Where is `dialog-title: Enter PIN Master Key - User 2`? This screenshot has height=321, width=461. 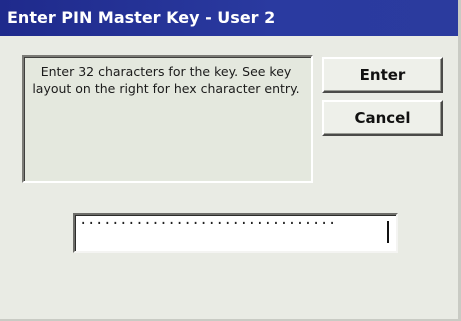
dialog-title: Enter PIN Master Key - User 2 is located at coordinates (229, 18).